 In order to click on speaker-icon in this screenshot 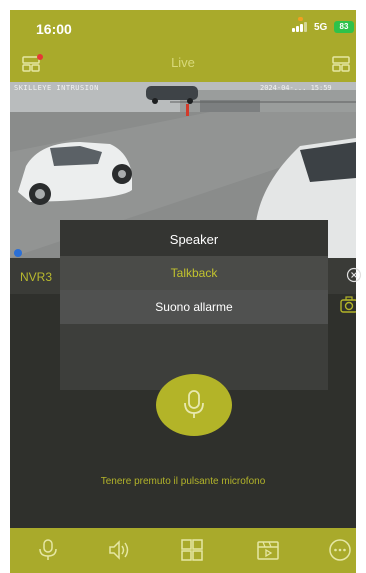, I will do `click(119, 550)`.